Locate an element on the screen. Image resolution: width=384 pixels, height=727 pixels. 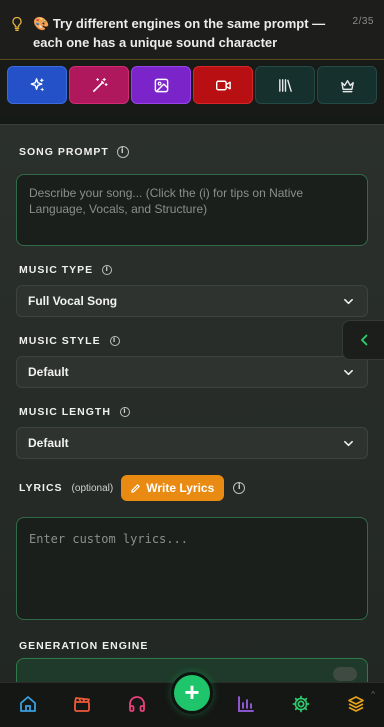
generation-engine-label-text: GENERATION ENGINE is located at coordinates (84, 646).